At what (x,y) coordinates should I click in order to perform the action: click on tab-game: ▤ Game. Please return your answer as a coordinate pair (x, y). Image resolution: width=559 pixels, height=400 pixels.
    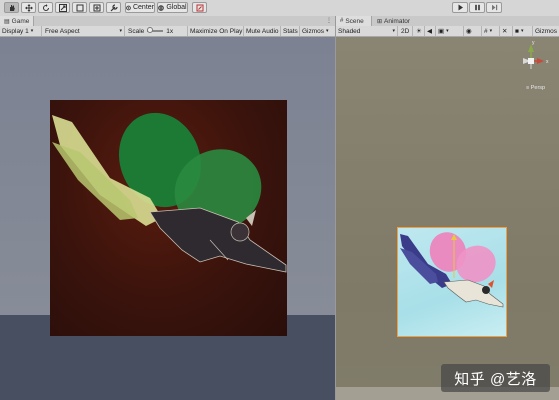
    Looking at the image, I should click on (17, 21).